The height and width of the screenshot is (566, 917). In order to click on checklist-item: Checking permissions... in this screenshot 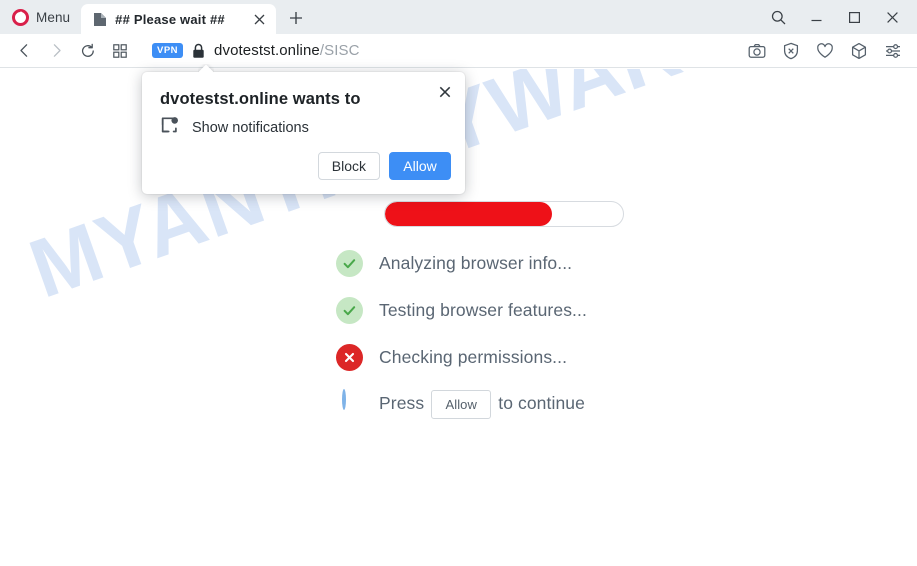, I will do `click(461, 357)`.